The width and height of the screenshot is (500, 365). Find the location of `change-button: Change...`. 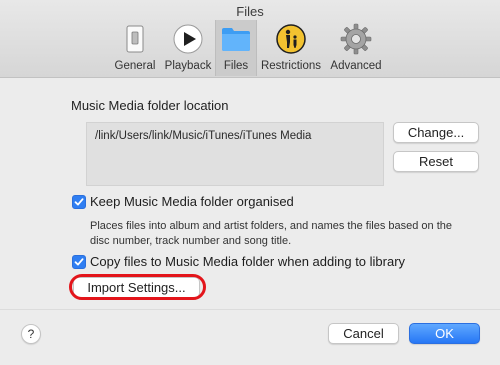

change-button: Change... is located at coordinates (436, 132).